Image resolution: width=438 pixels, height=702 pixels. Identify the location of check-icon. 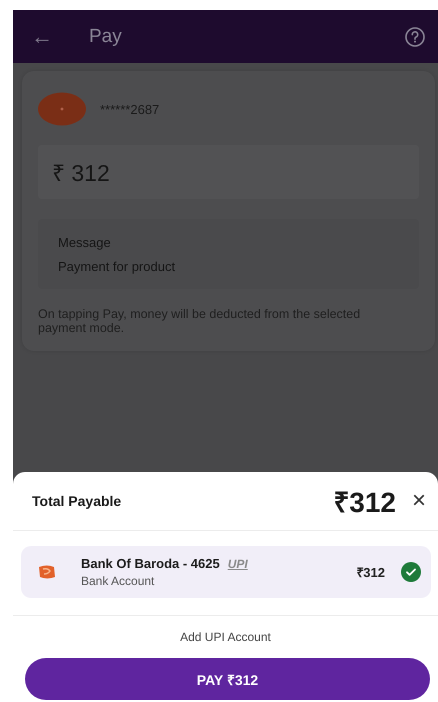
(411, 572).